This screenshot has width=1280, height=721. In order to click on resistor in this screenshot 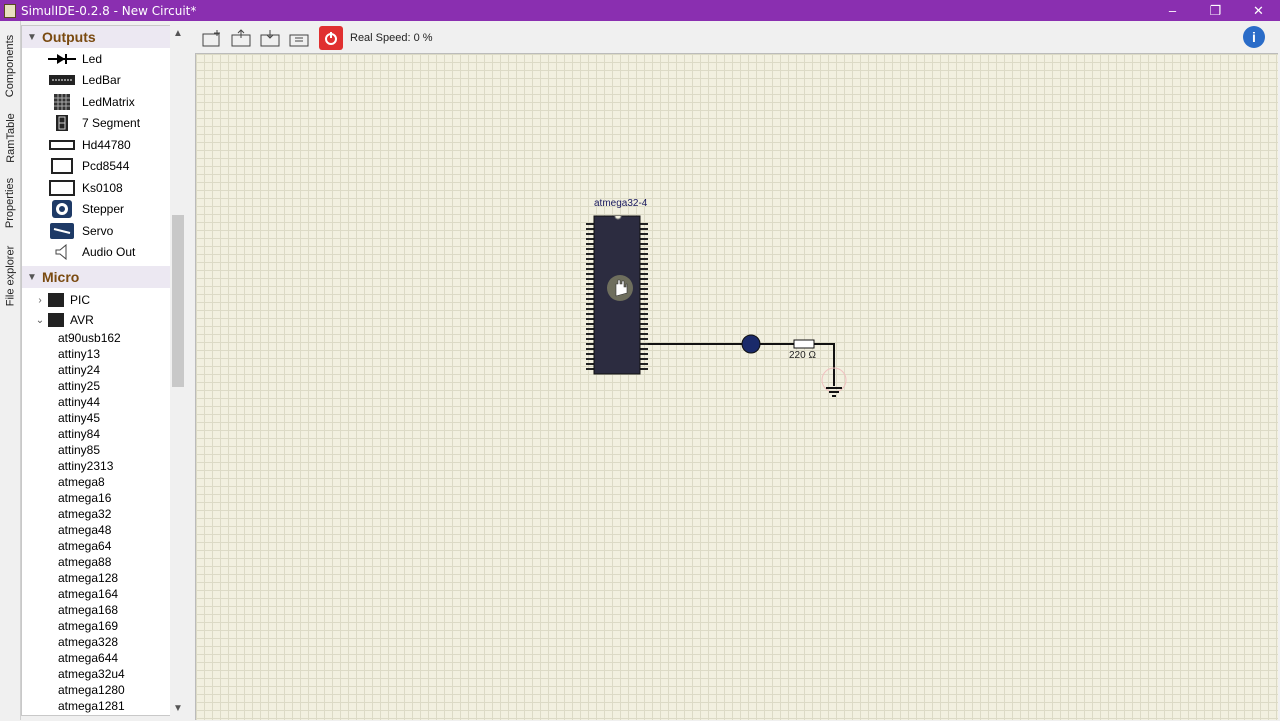, I will do `click(804, 344)`.